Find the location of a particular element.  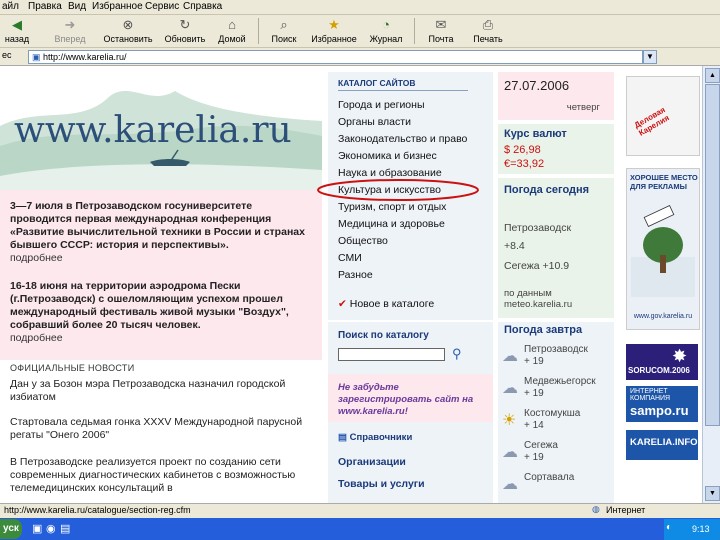

quicklaunch-icon: ◉ is located at coordinates (51, 528).